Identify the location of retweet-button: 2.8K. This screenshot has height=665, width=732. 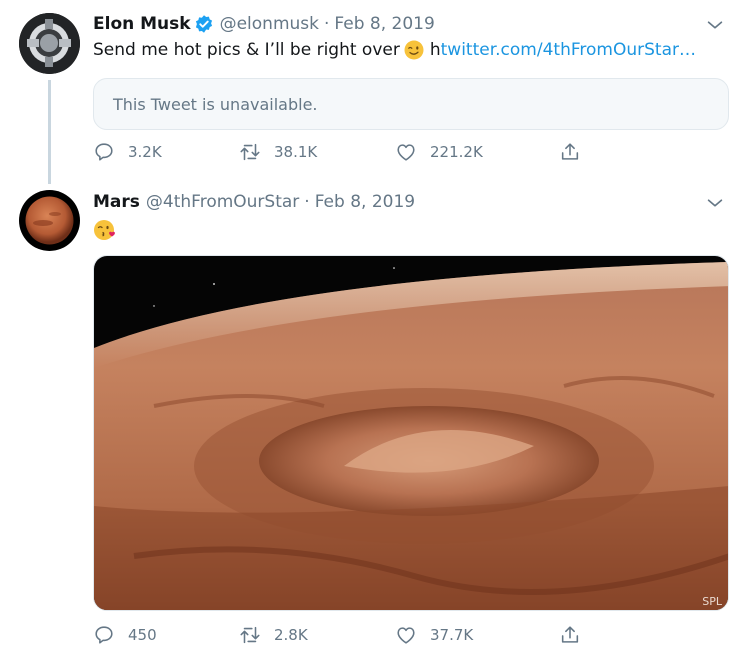
(273, 635).